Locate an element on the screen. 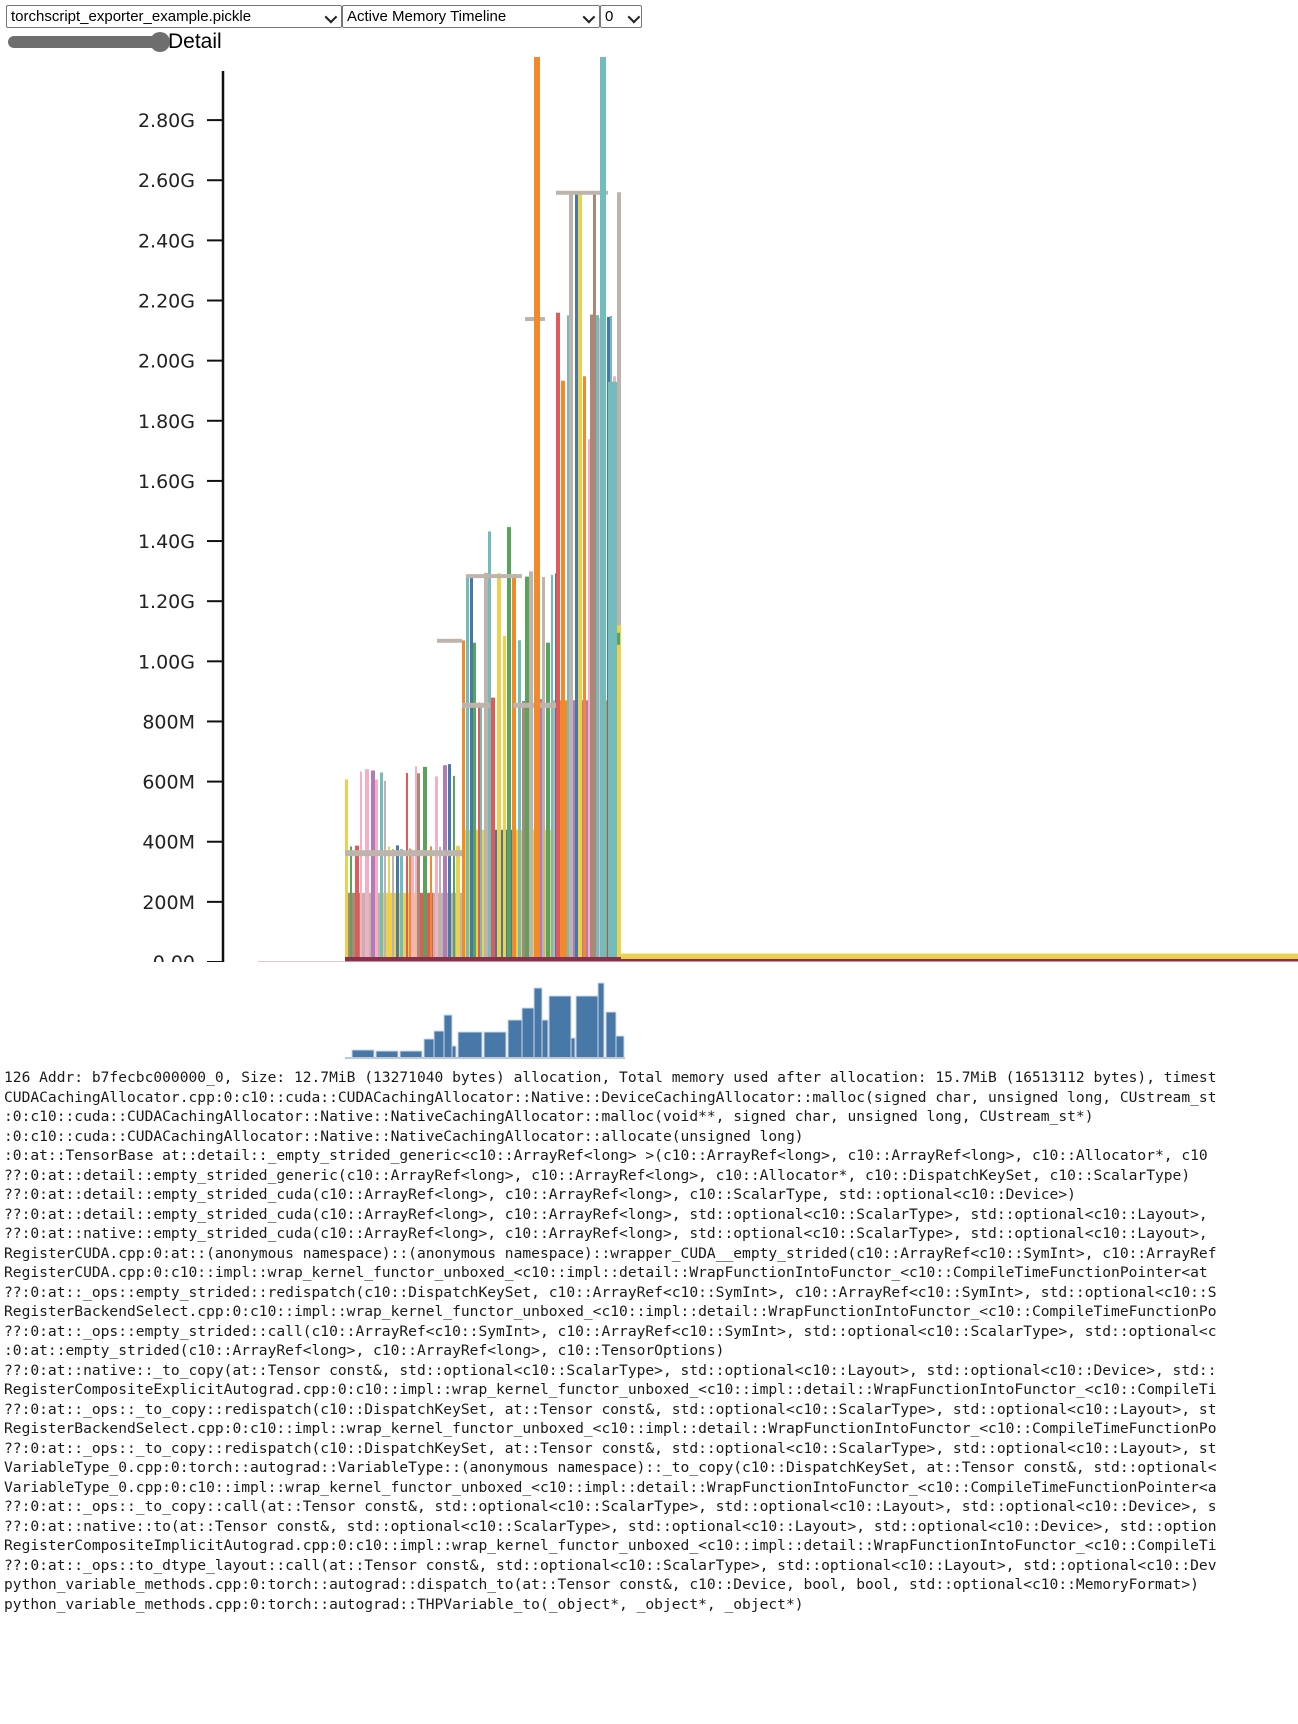 The width and height of the screenshot is (1298, 1724). timeline-minimap is located at coordinates (649, 1012).